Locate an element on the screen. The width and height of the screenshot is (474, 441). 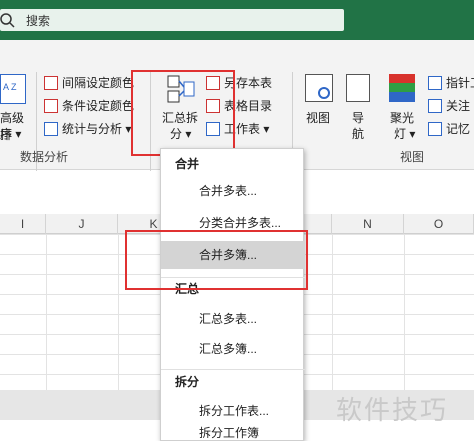
focus-label: 关注 is located at coordinates (458, 106).